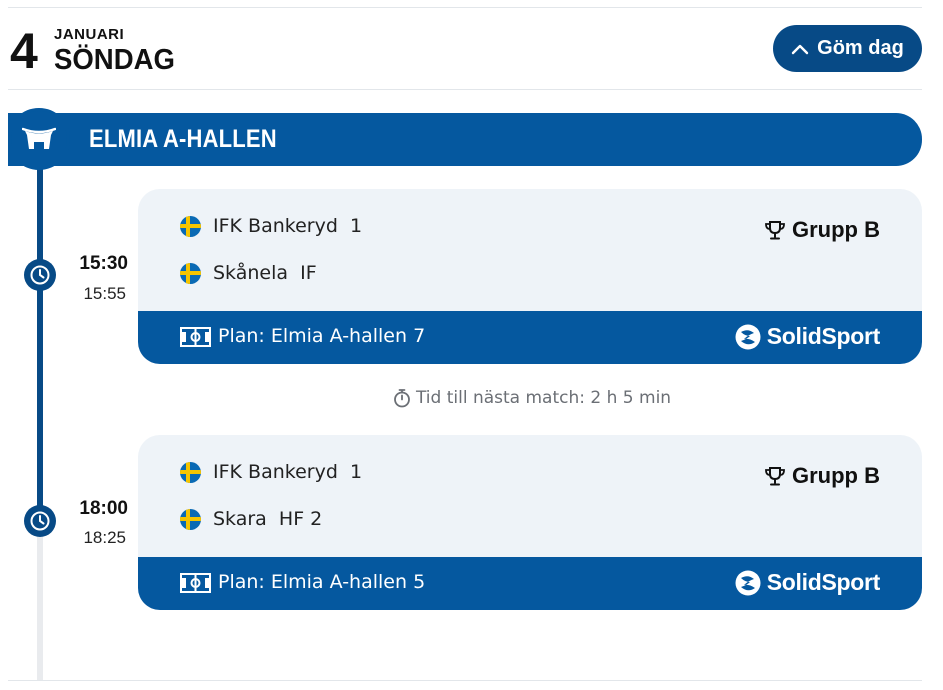 This screenshot has height=690, width=943. I want to click on away-team-row: Skånela IF, so click(248, 273).